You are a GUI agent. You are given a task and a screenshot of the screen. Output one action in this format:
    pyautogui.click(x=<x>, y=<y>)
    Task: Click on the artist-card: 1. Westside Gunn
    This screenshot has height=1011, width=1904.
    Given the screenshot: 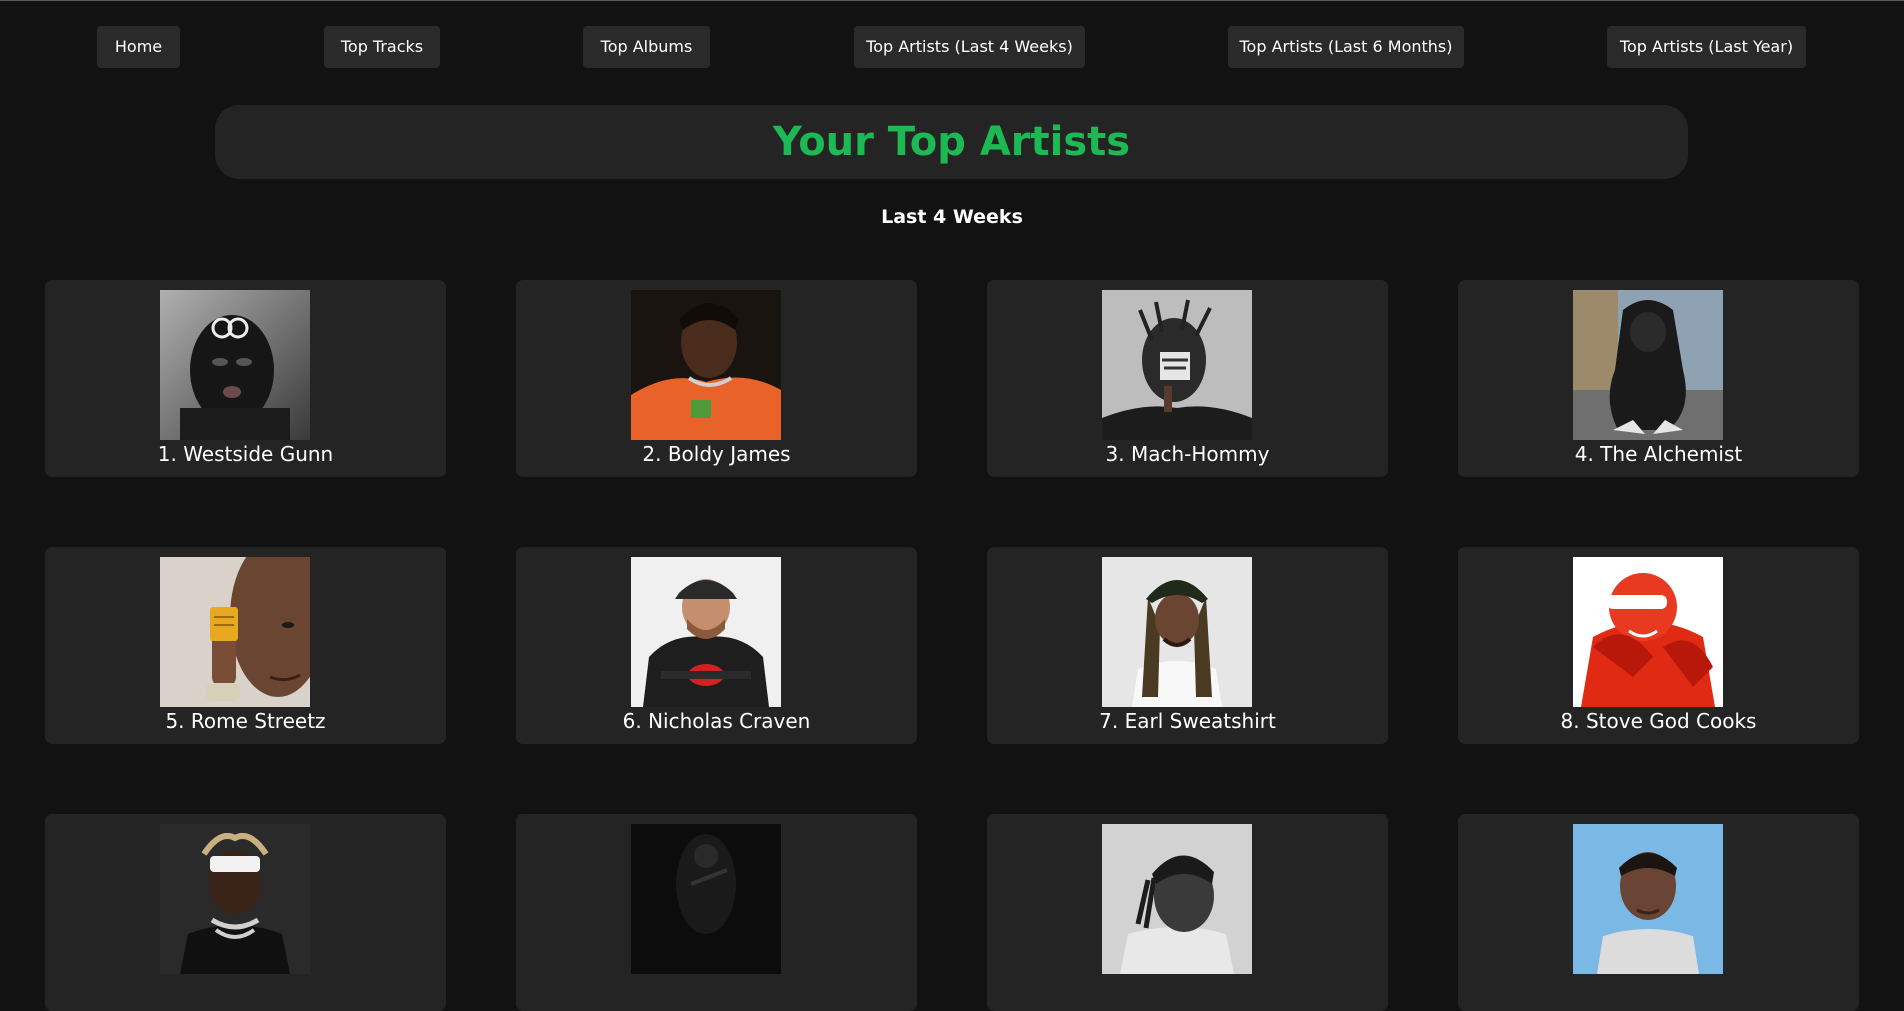 What is the action you would take?
    pyautogui.click(x=245, y=378)
    